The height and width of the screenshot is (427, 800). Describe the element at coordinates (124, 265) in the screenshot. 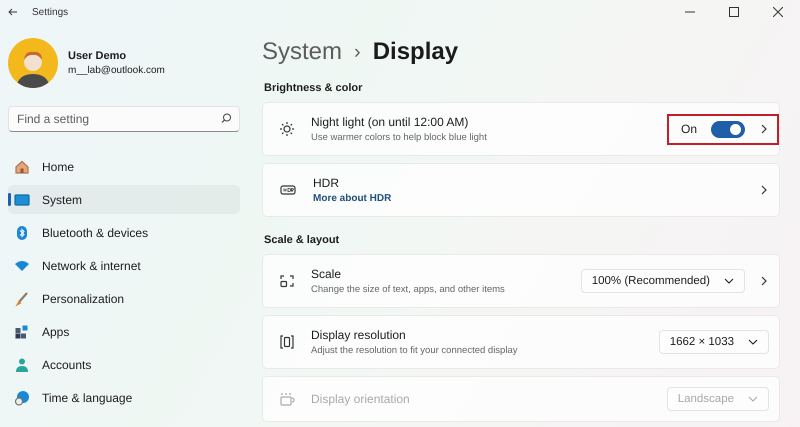

I see `nav-item: Network & internet` at that location.